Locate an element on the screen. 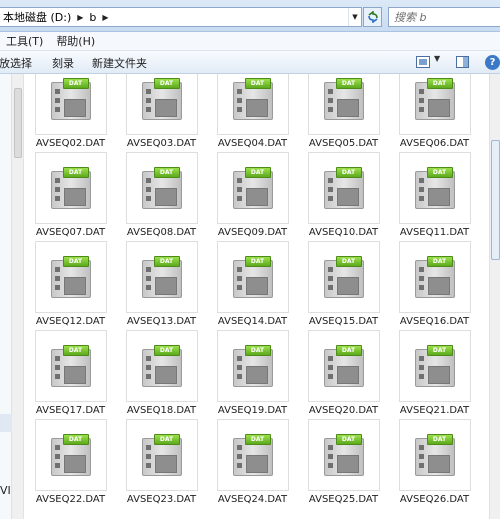 The image size is (500, 519). change-view-icon is located at coordinates (423, 62).